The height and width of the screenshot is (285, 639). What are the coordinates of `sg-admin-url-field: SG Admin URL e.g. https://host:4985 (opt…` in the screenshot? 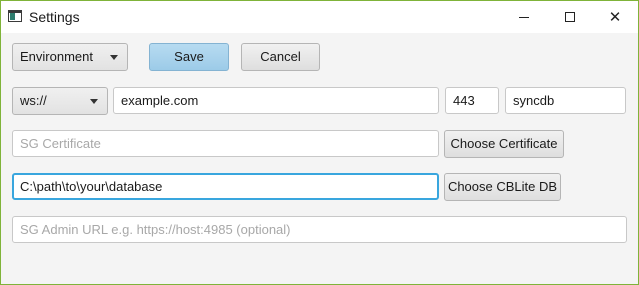 It's located at (319, 229).